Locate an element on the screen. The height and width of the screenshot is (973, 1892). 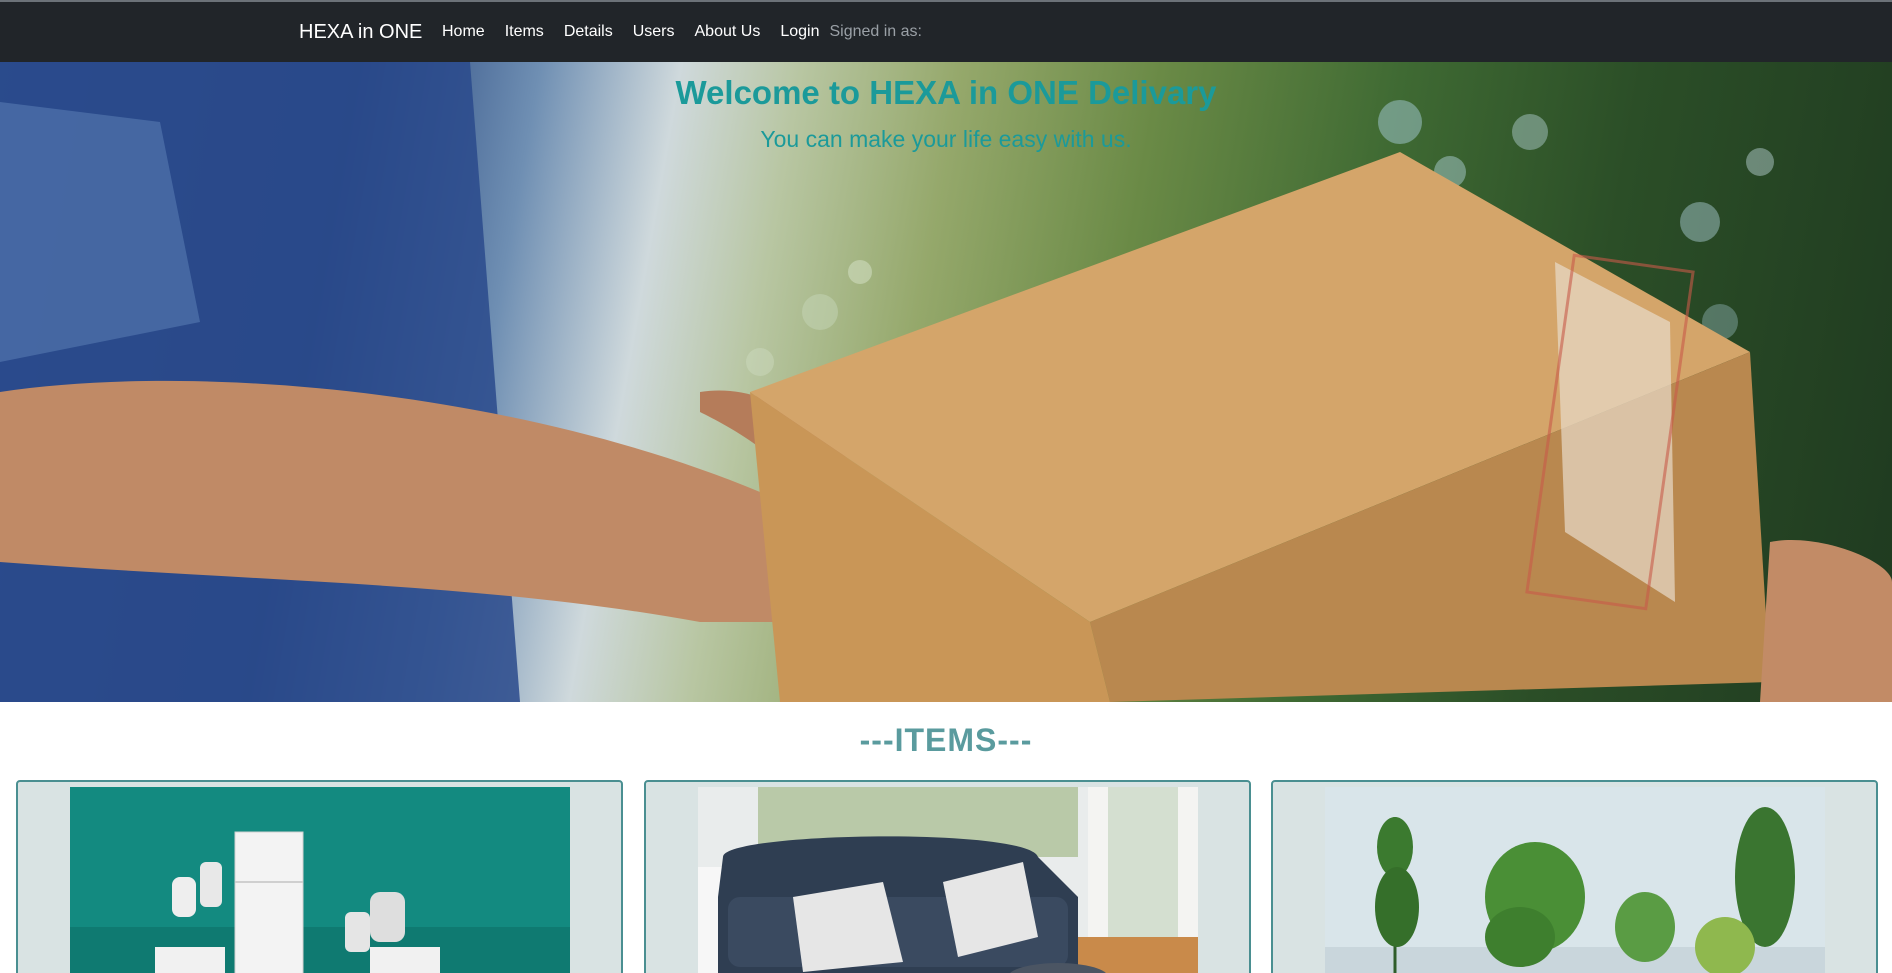
item-card-furniture is located at coordinates (947, 876).